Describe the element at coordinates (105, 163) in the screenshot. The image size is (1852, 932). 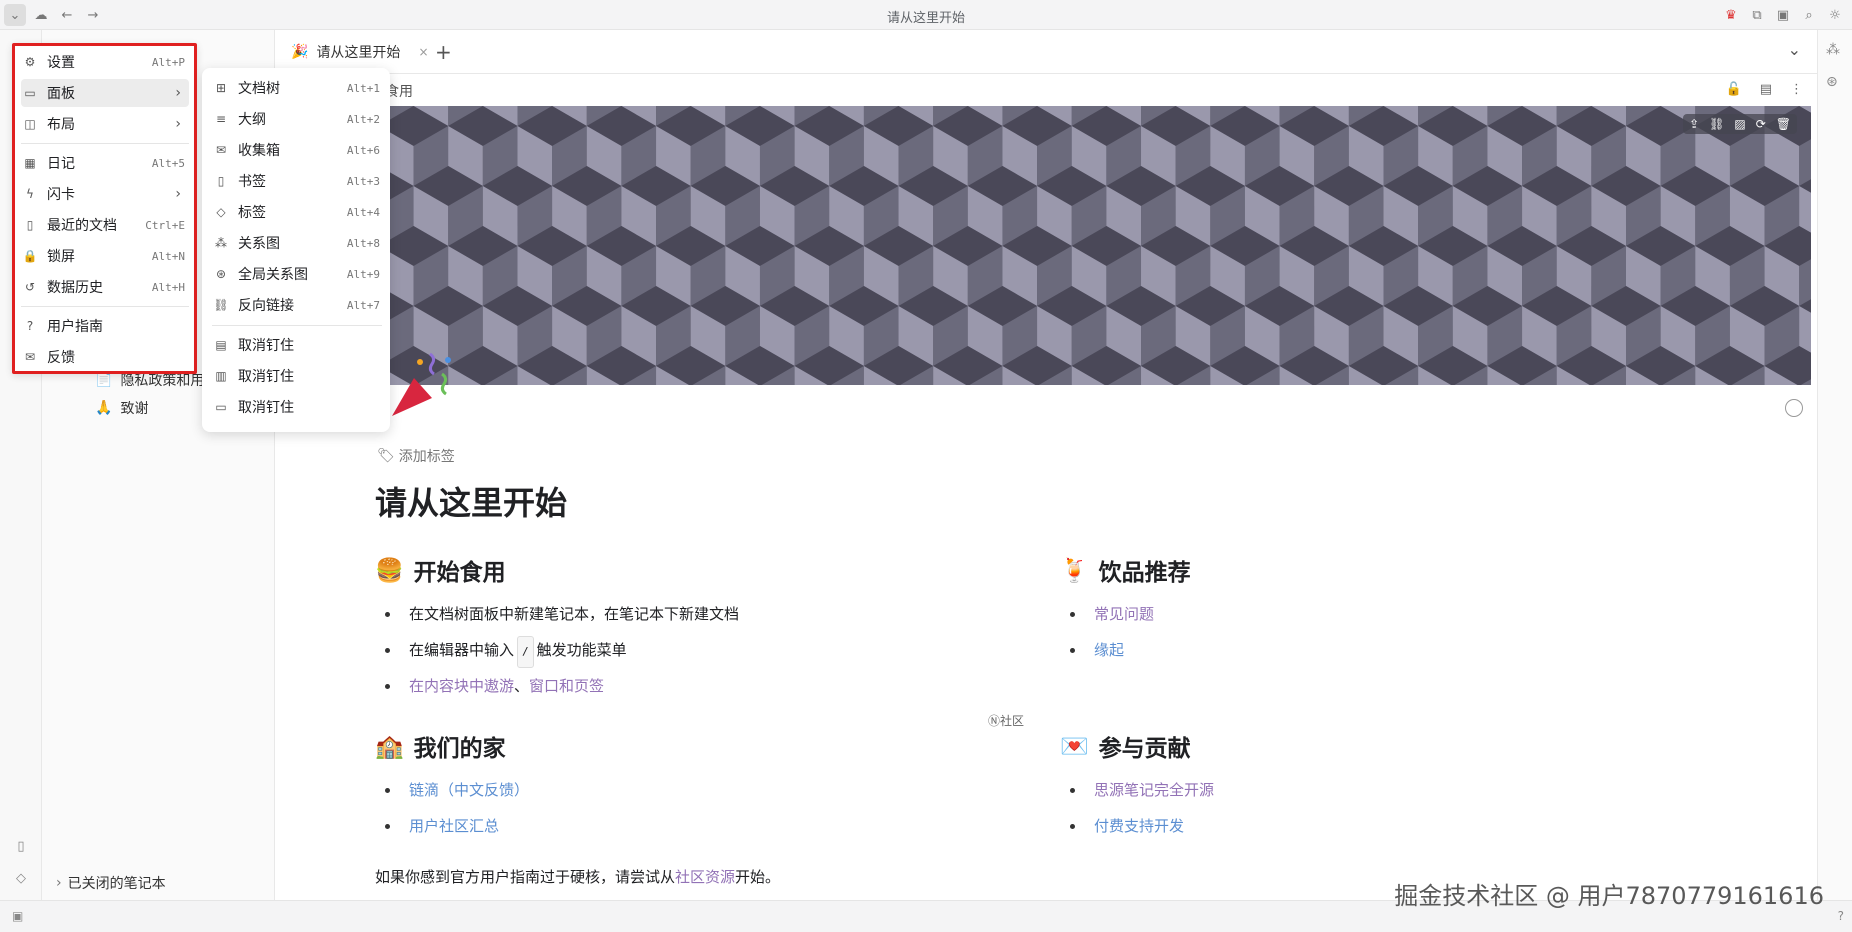
I see `menu-item-diary: ▦ 日记 Alt+5` at that location.